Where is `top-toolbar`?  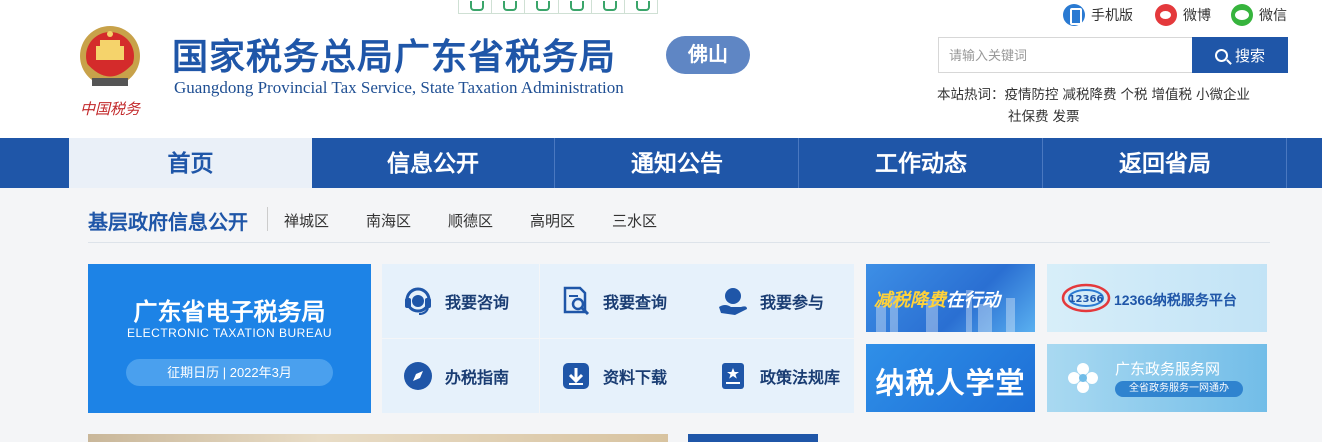 top-toolbar is located at coordinates (558, 7).